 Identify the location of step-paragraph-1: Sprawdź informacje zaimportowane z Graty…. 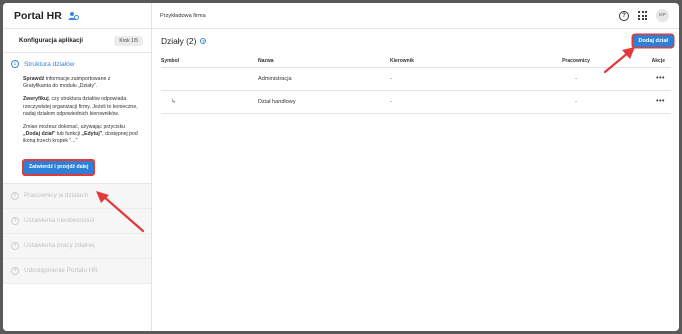
(81, 83).